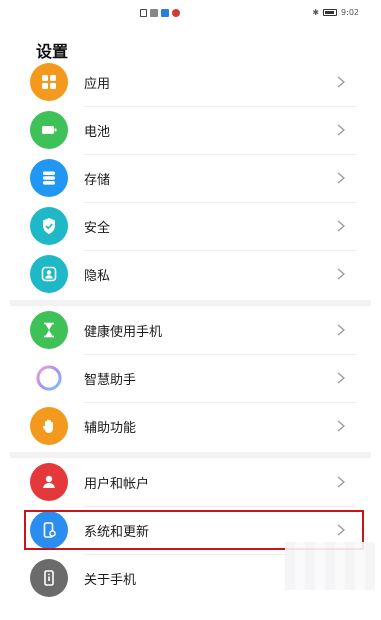 The image size is (381, 620). What do you see at coordinates (49, 378) in the screenshot?
I see `assistant-ring-icon` at bounding box center [49, 378].